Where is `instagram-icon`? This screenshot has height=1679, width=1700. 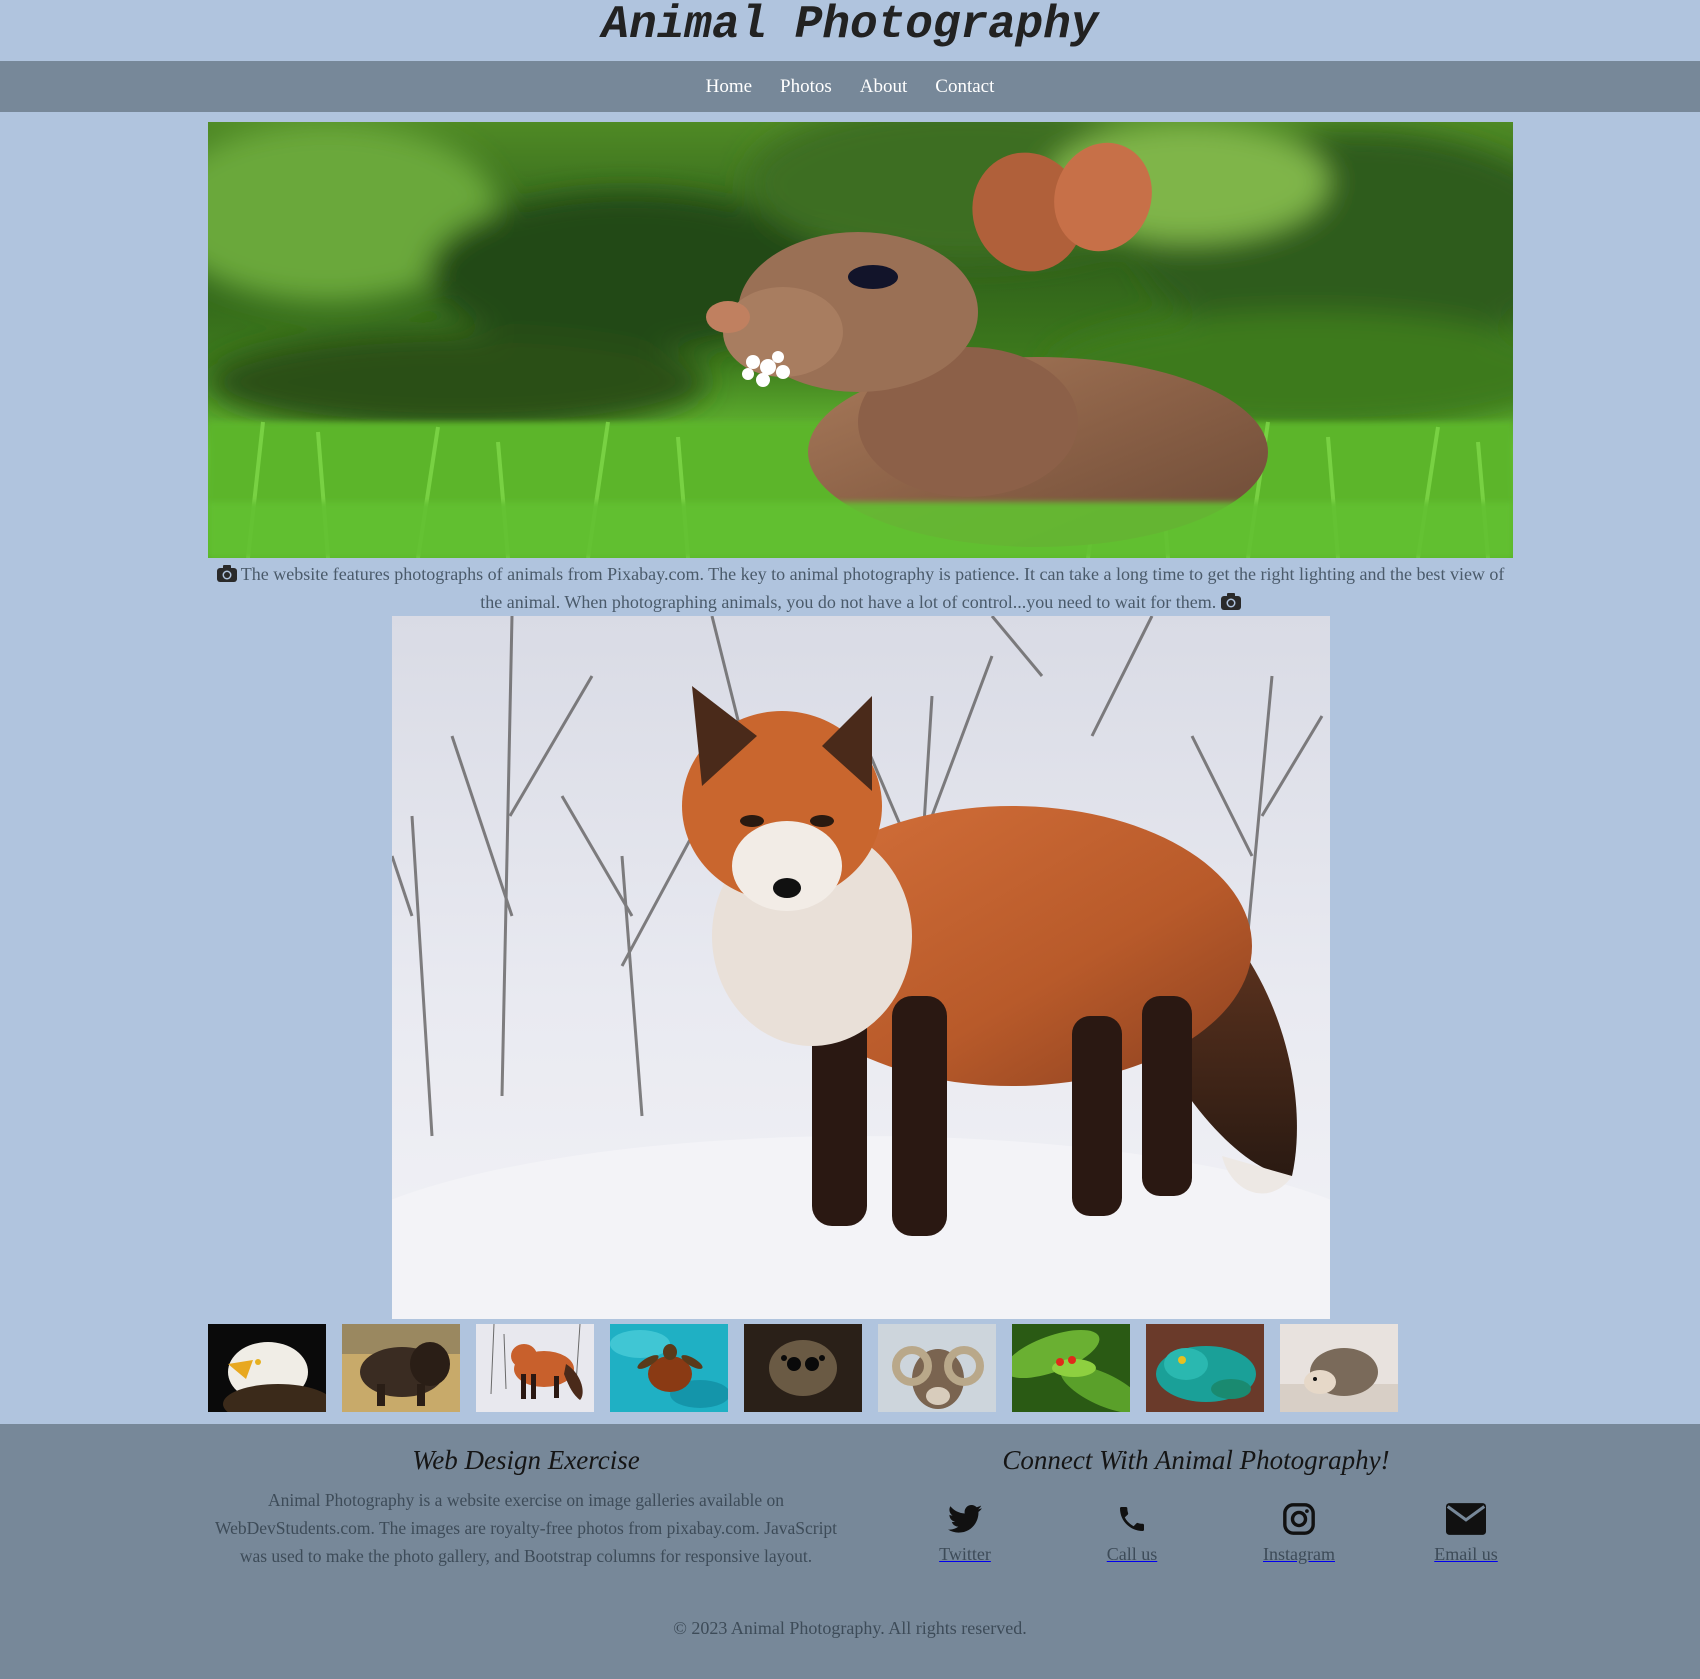 instagram-icon is located at coordinates (1299, 1519).